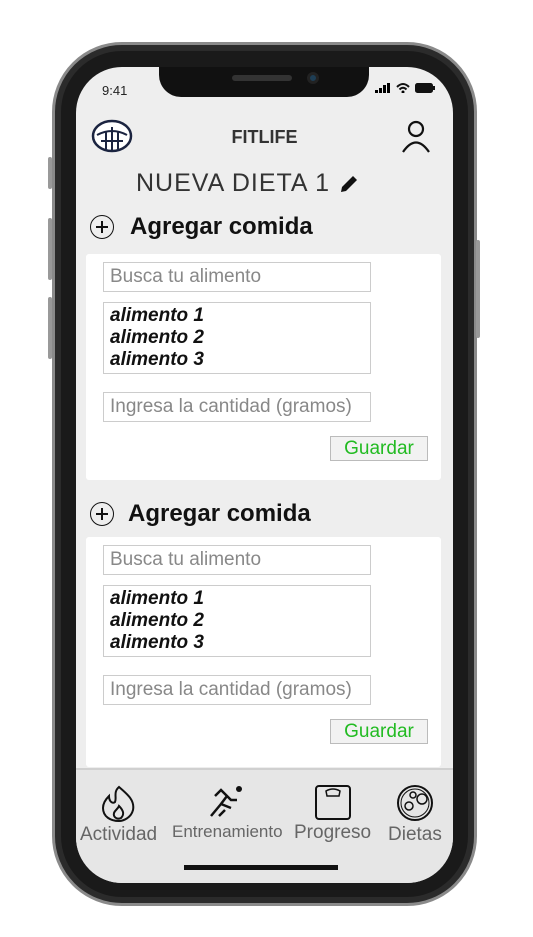 This screenshot has height=937, width=533. What do you see at coordinates (119, 834) in the screenshot?
I see `nav-label: Actividad` at bounding box center [119, 834].